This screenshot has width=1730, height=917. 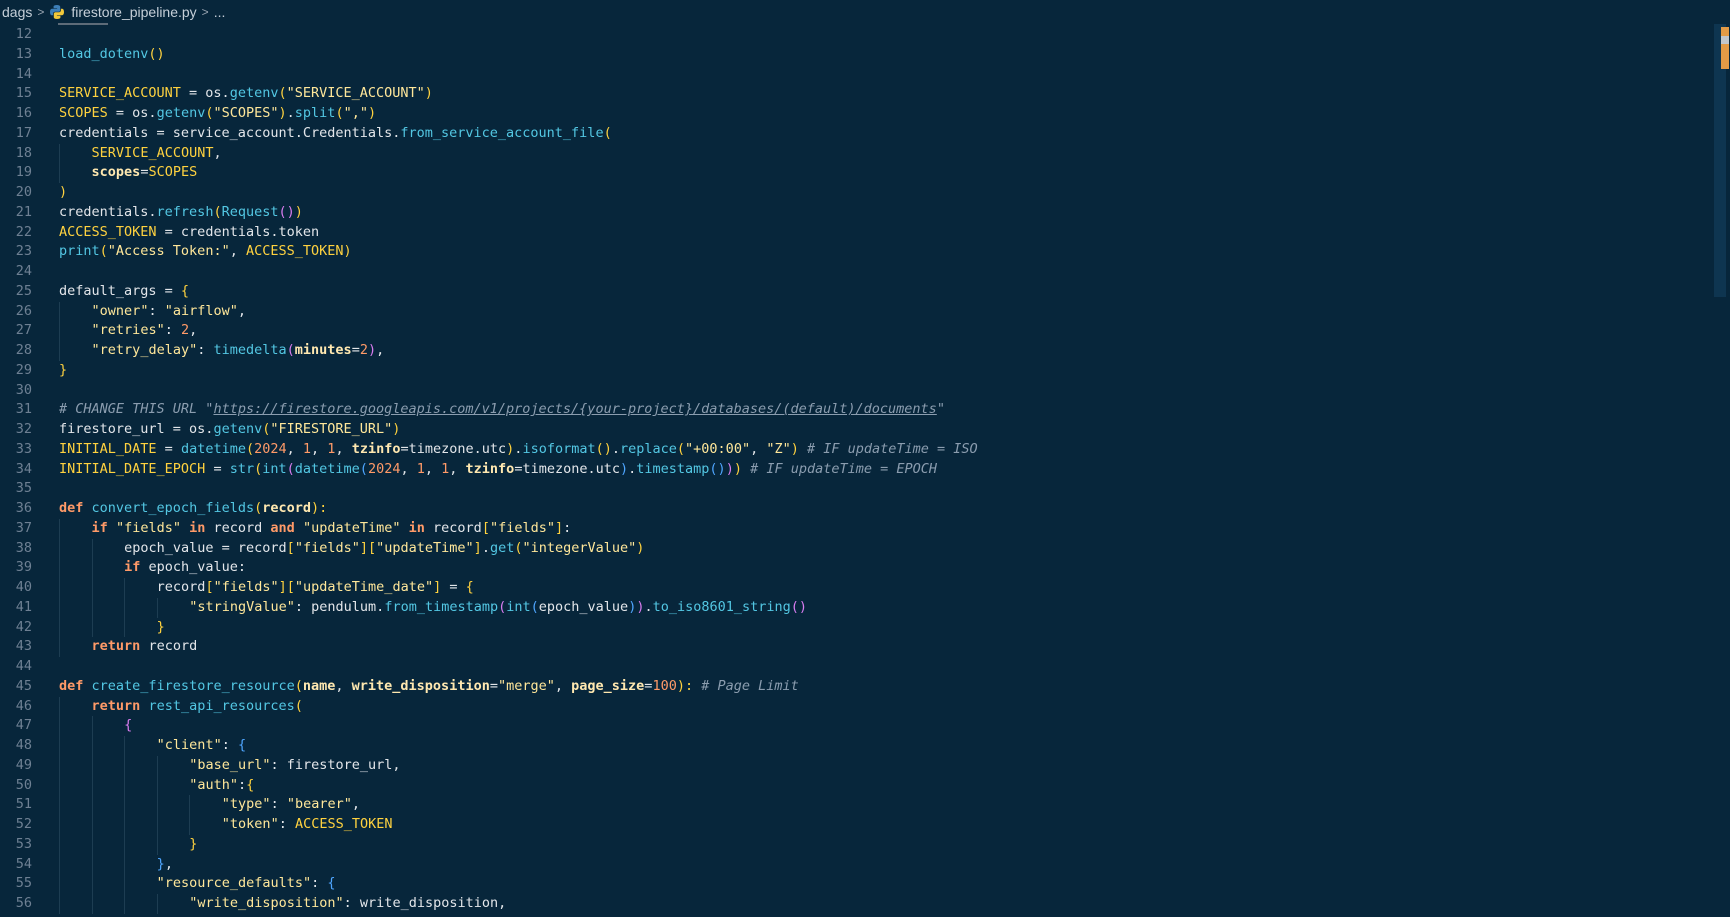 I want to click on code-line: 18 SERVICE_ACCOUNT,, so click(x=855, y=153).